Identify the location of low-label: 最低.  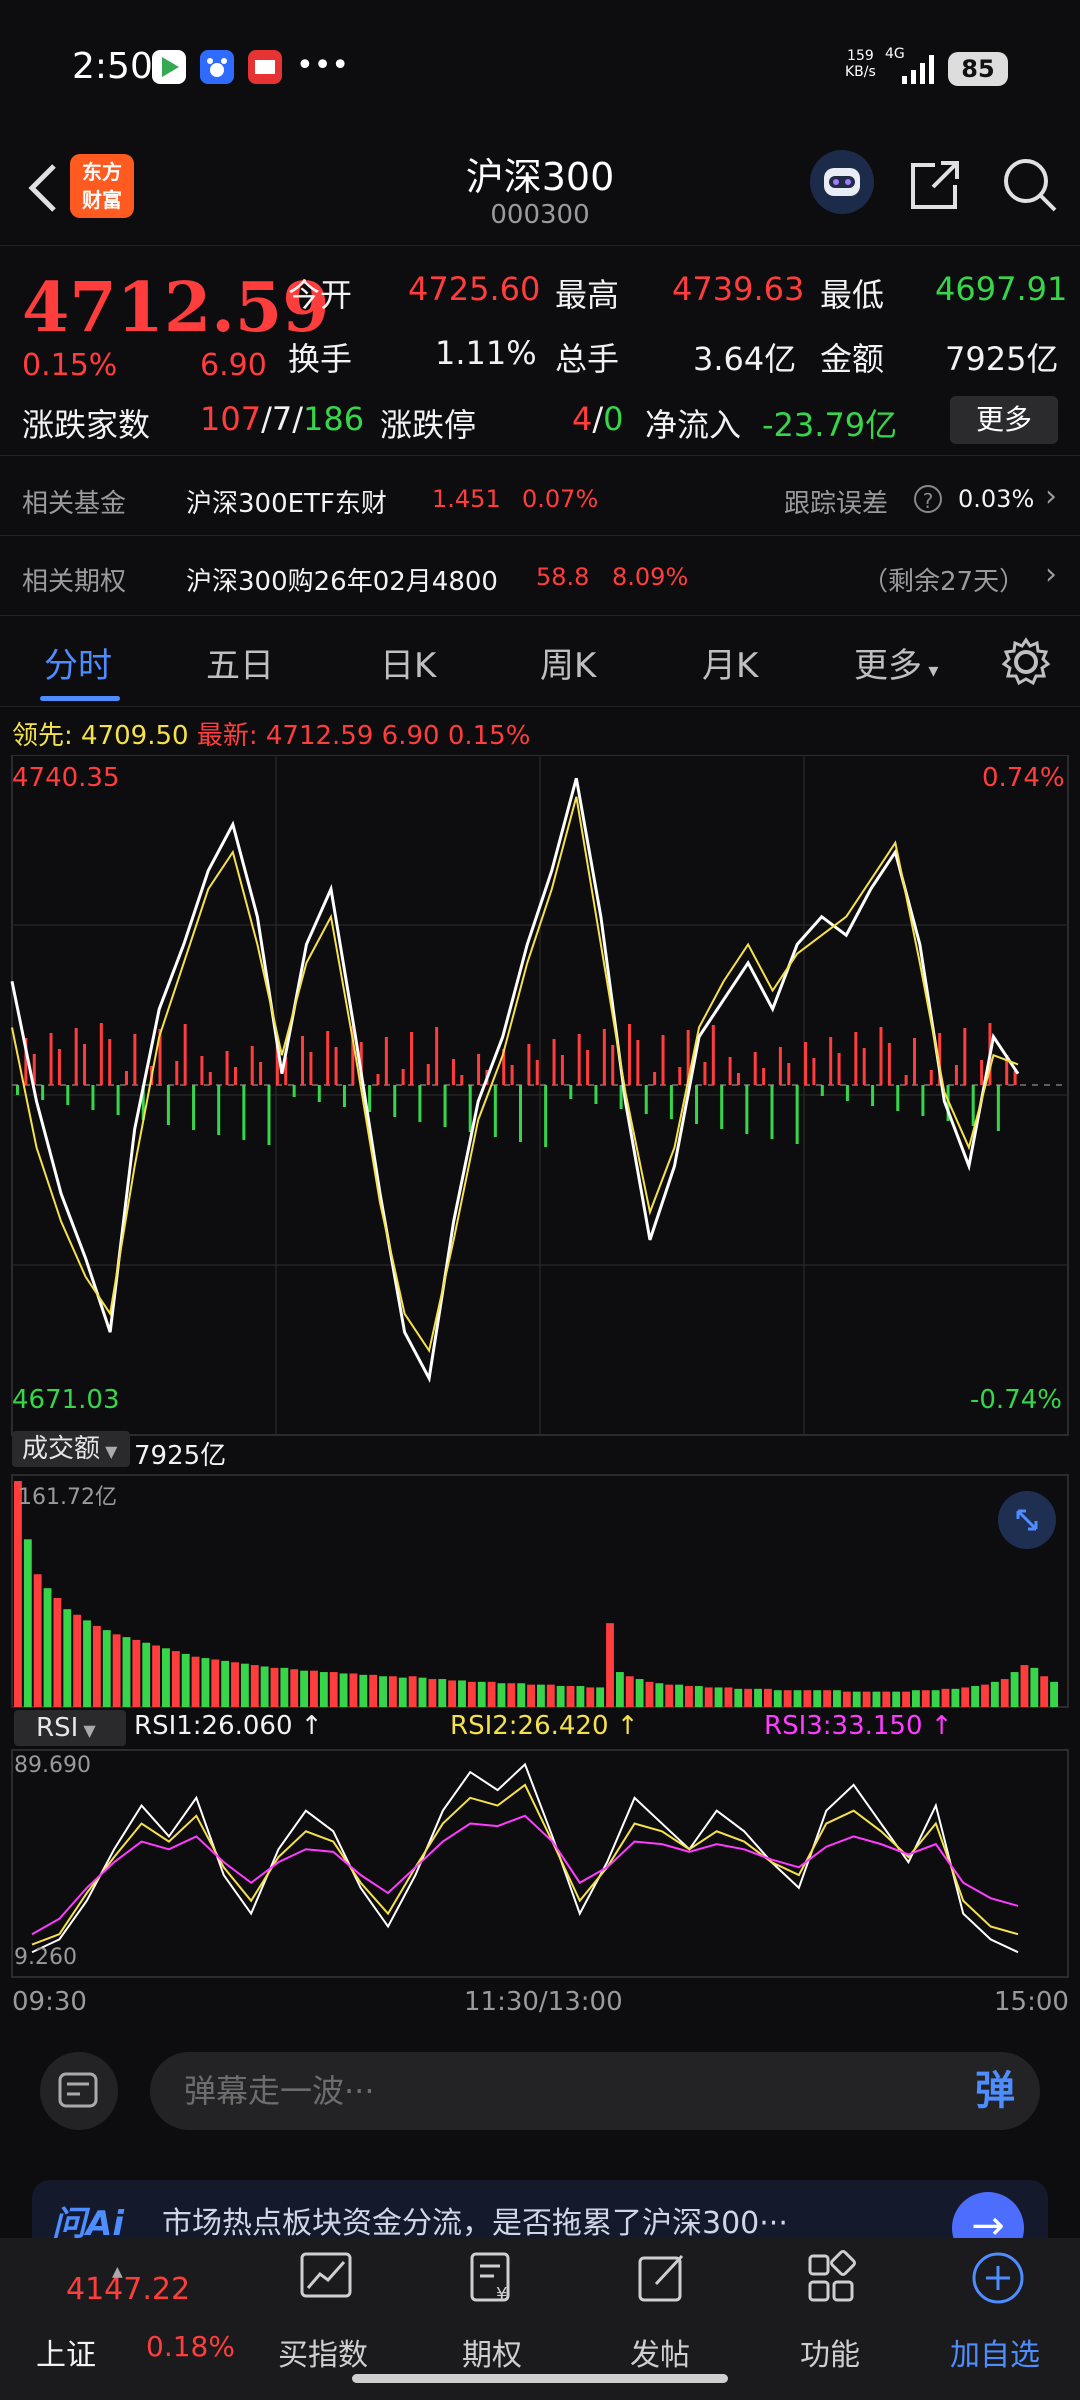
(852, 295).